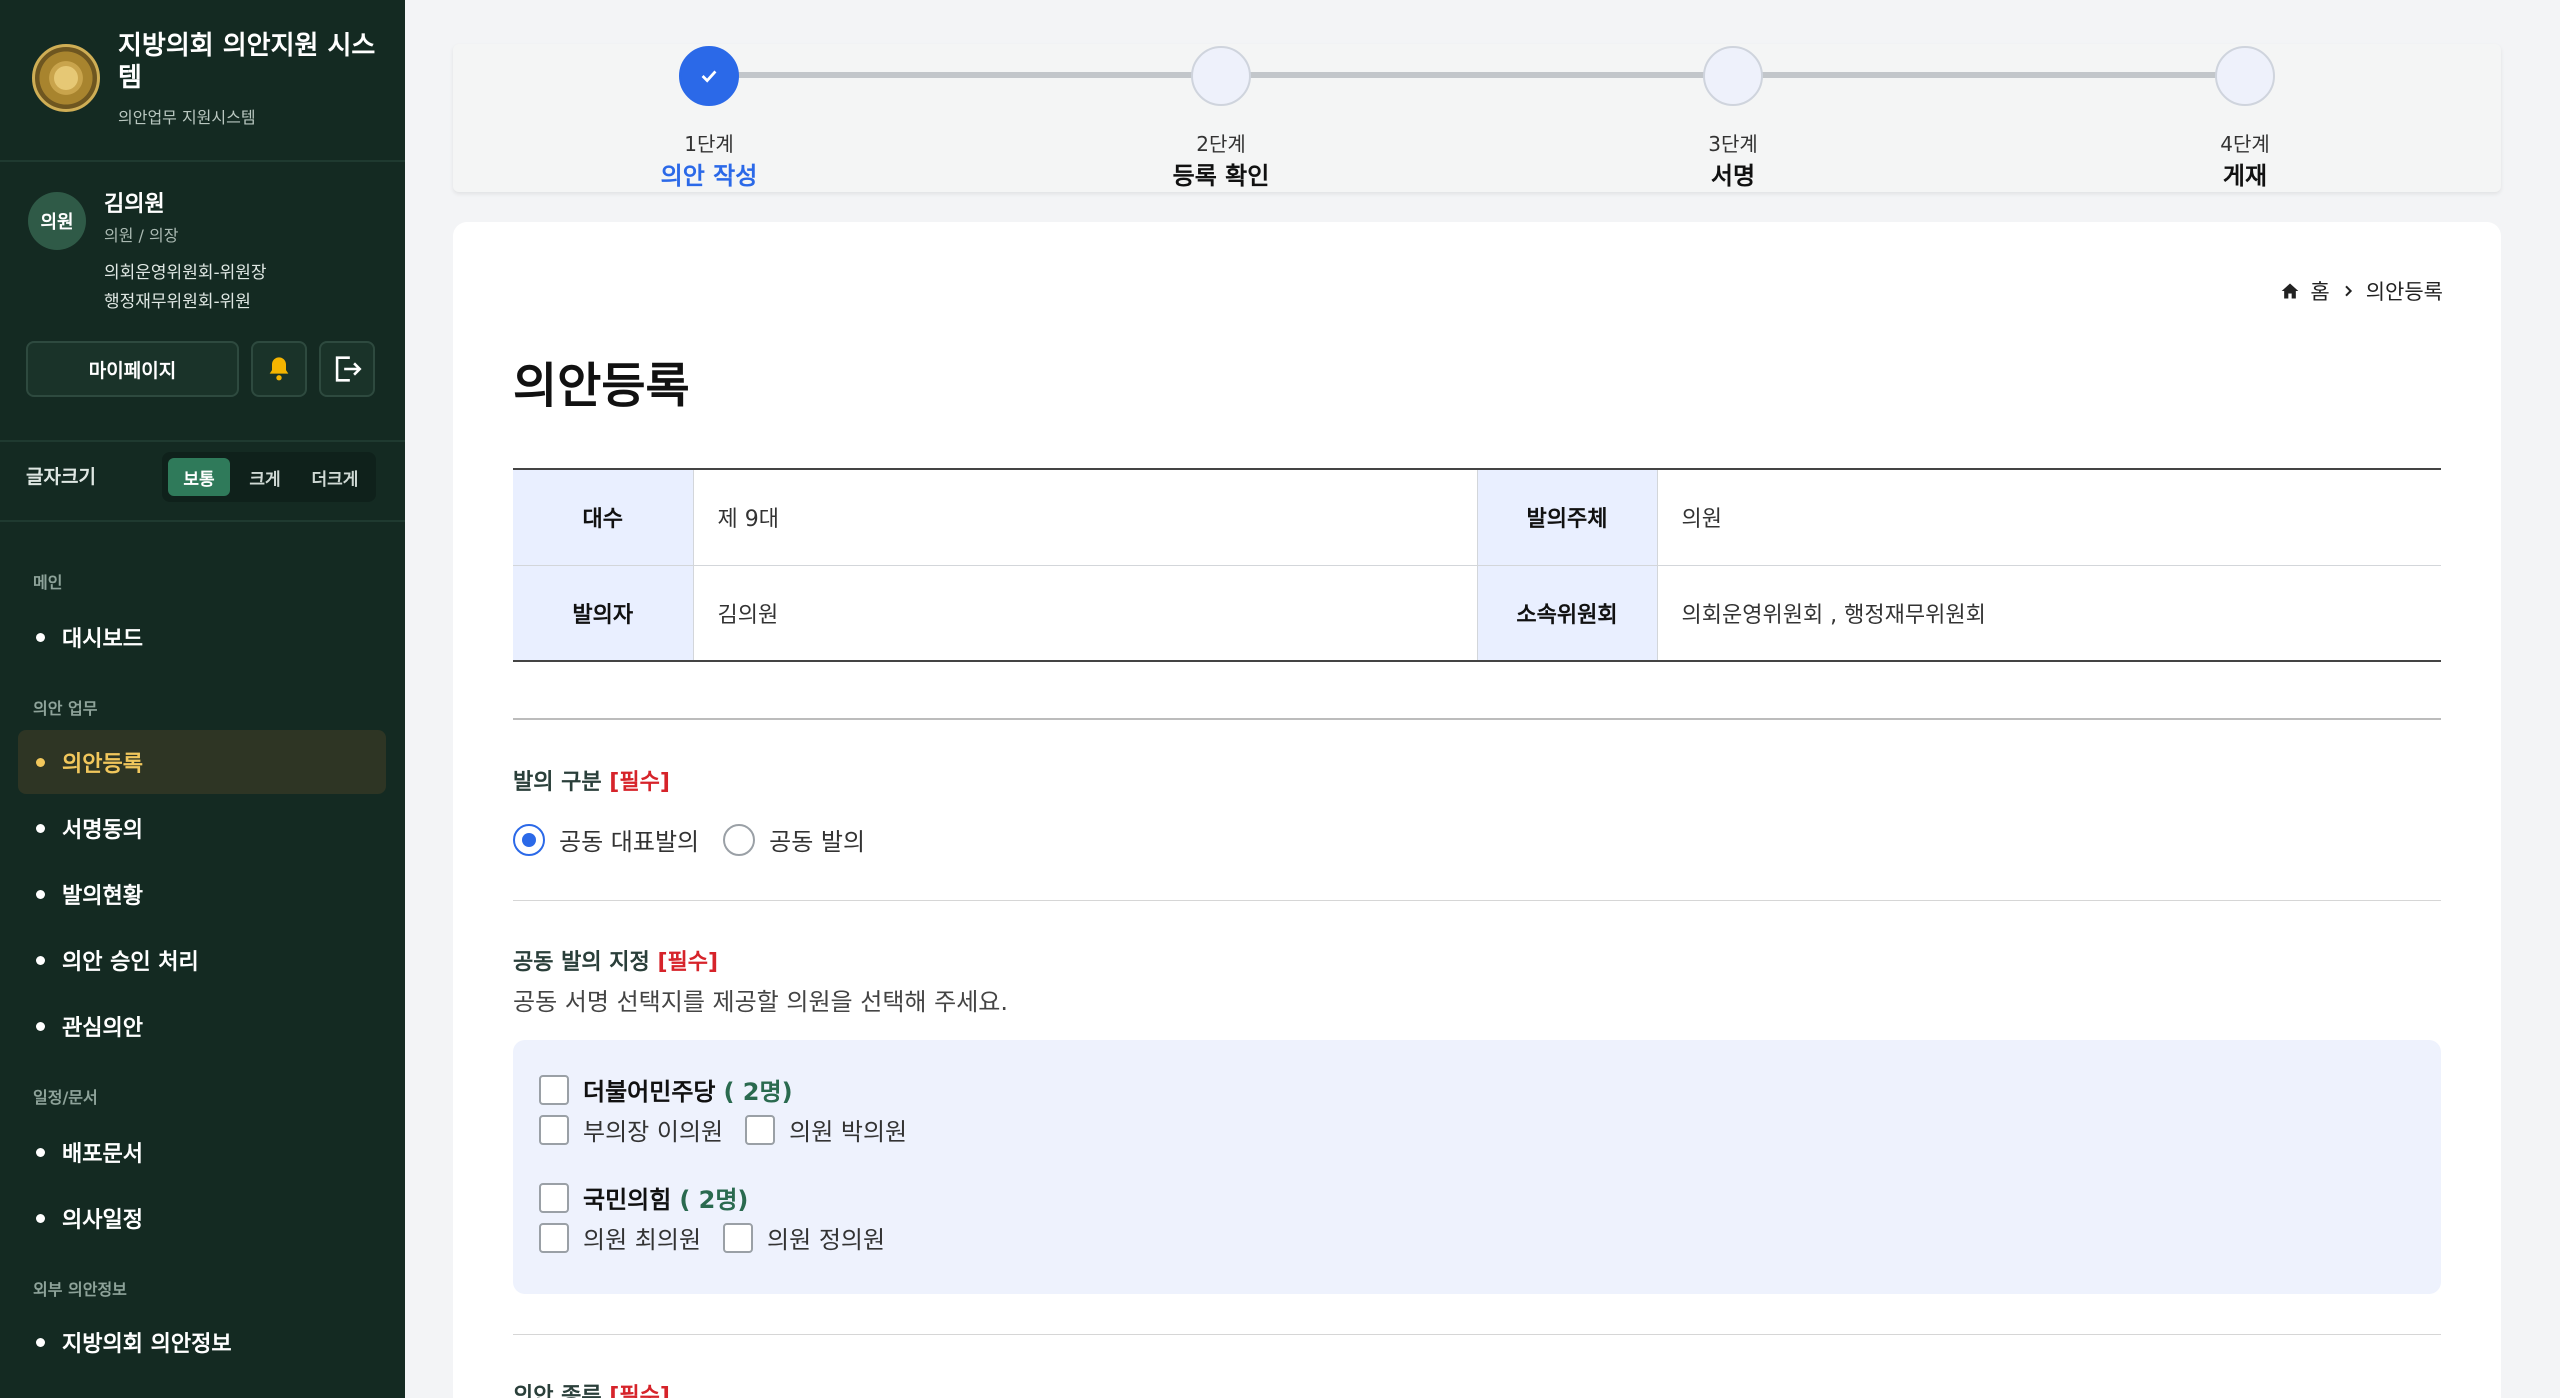 The image size is (2560, 1398). What do you see at coordinates (132, 369) in the screenshot?
I see `mypage-button: 마이페이지` at bounding box center [132, 369].